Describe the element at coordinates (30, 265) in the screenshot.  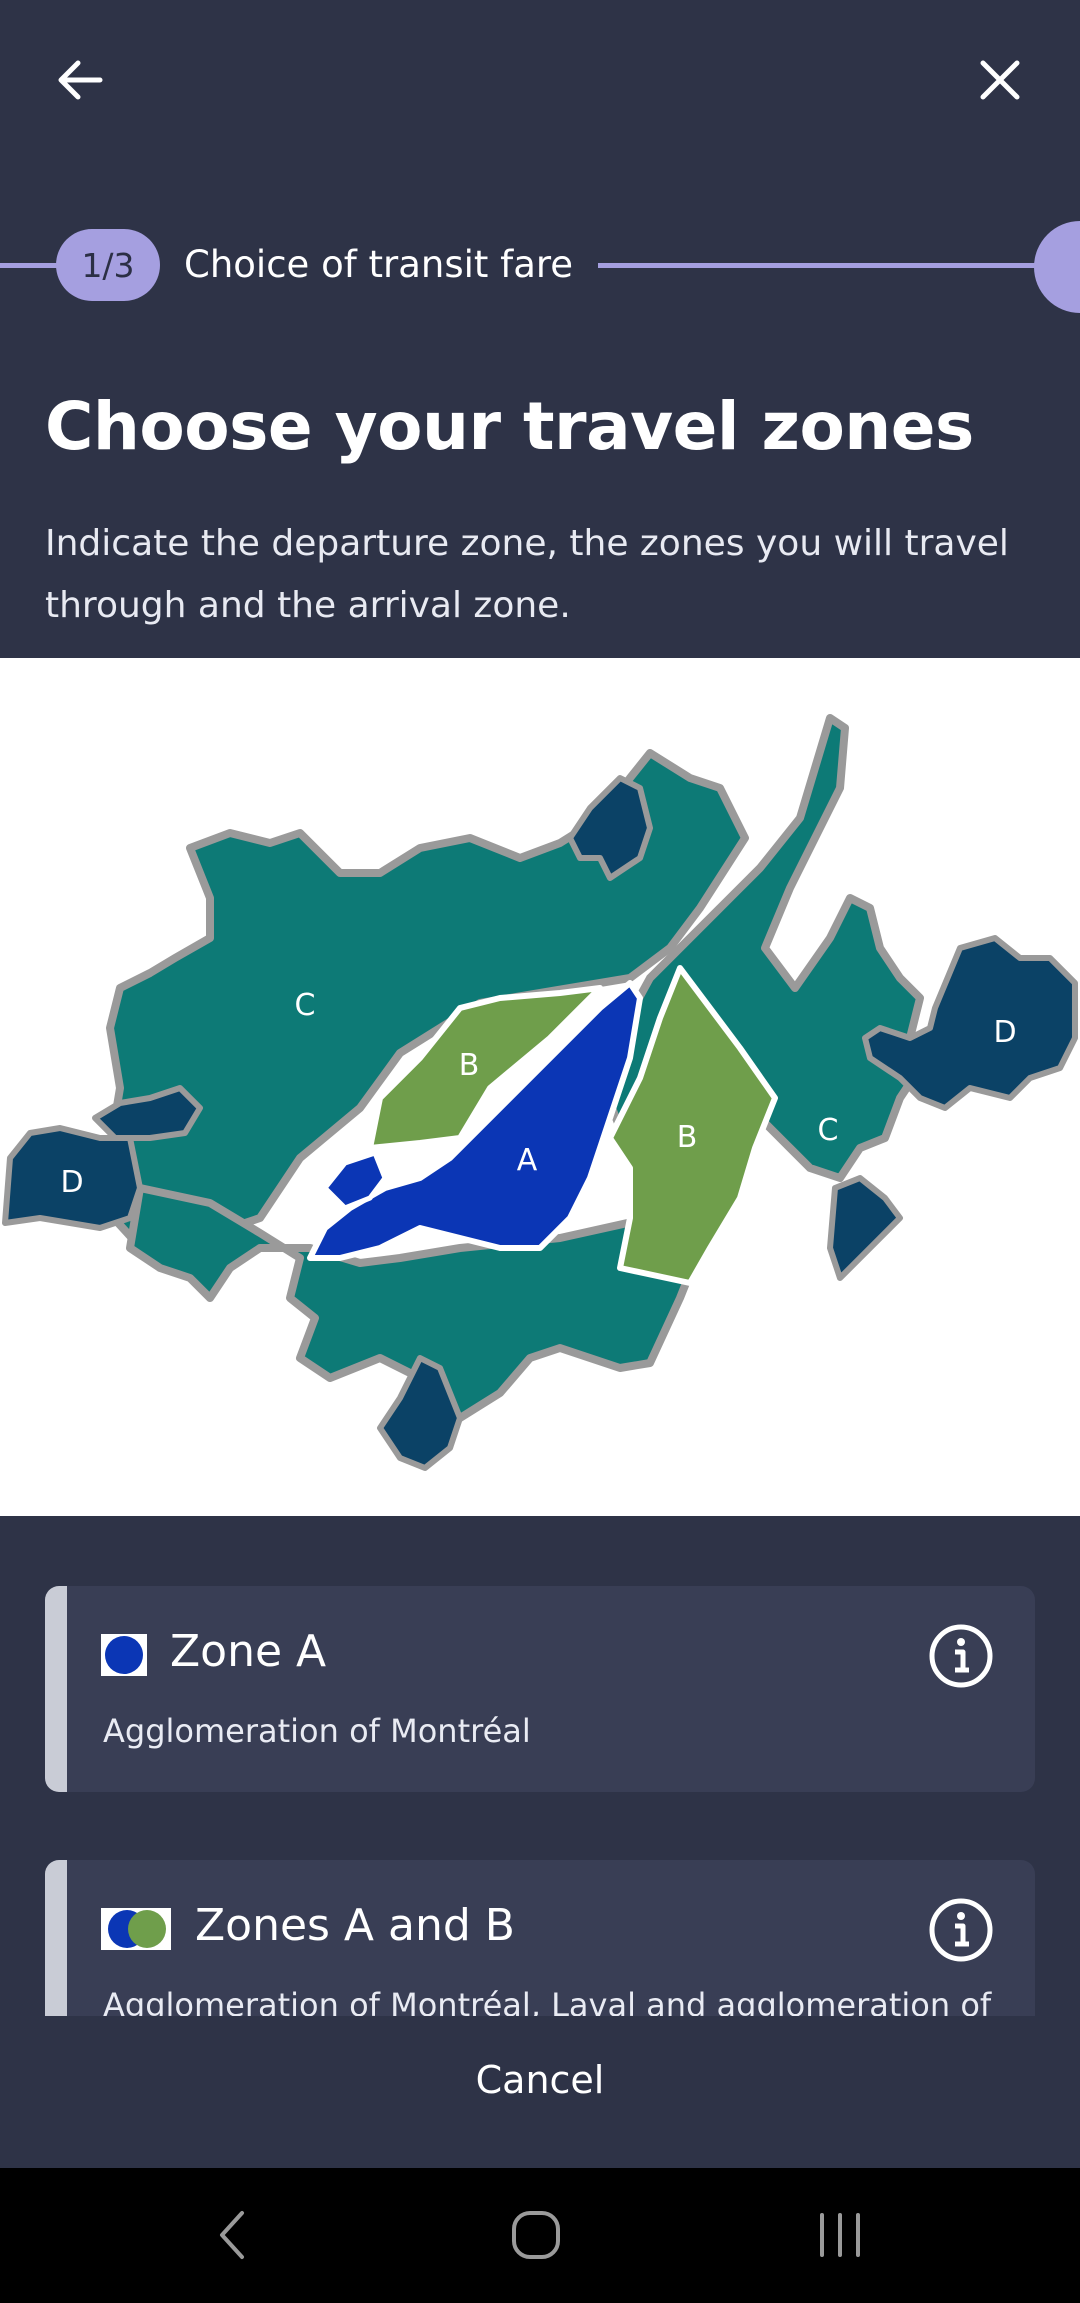
I see `progress-line-left` at that location.